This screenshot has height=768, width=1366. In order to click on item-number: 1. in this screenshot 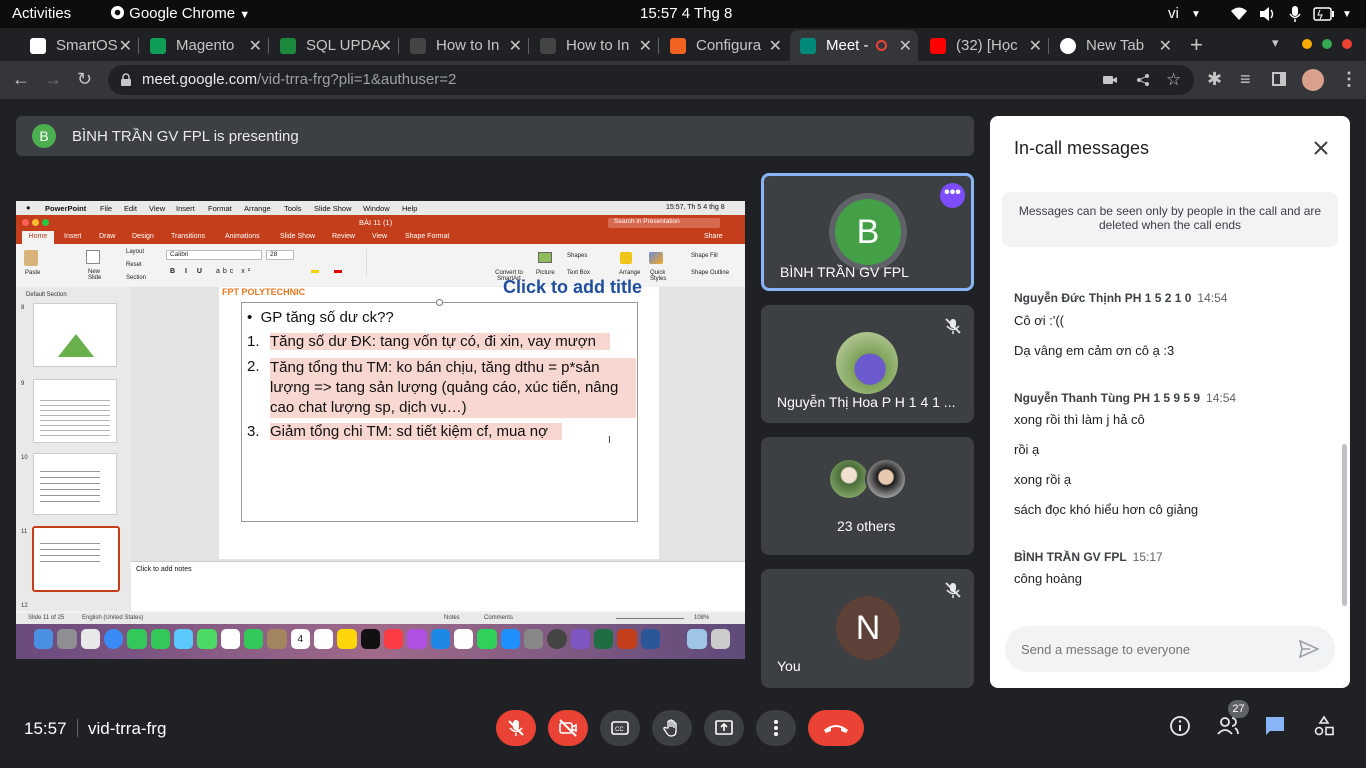, I will do `click(253, 341)`.